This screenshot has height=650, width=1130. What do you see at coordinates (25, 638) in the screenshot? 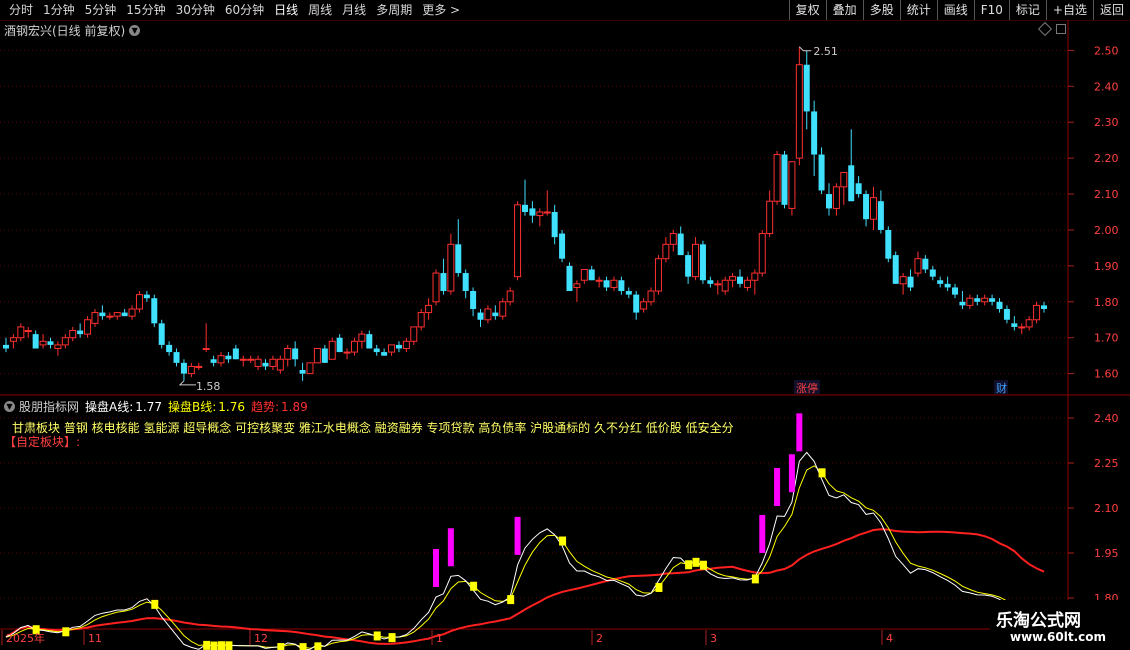
I see `time-label: 2025年` at bounding box center [25, 638].